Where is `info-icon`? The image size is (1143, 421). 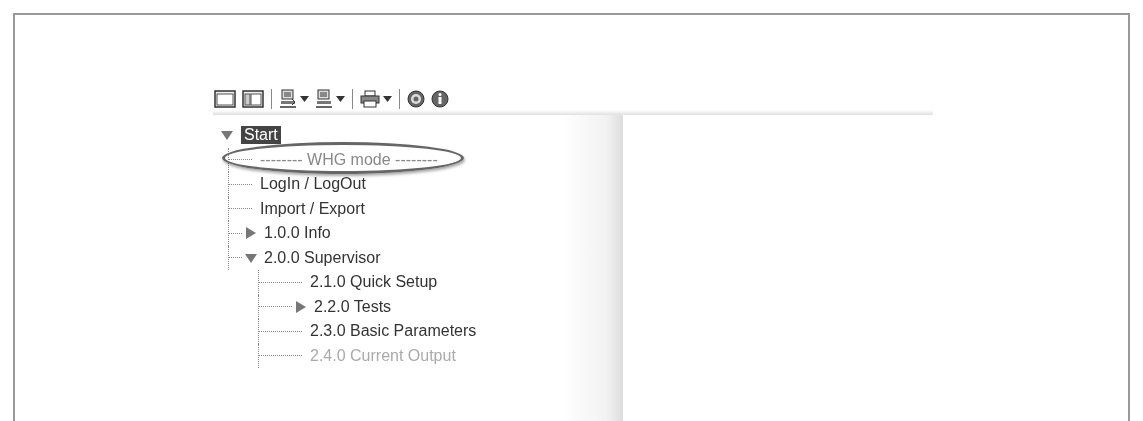 info-icon is located at coordinates (440, 99).